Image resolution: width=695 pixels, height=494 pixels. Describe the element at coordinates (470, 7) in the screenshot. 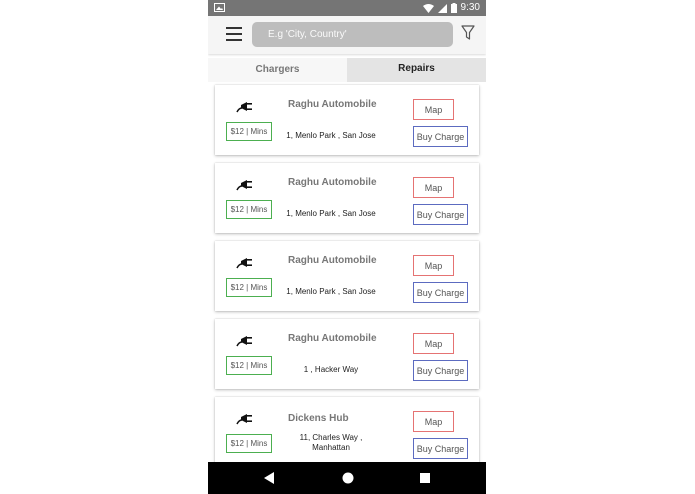

I see `status-time: 9:30` at that location.